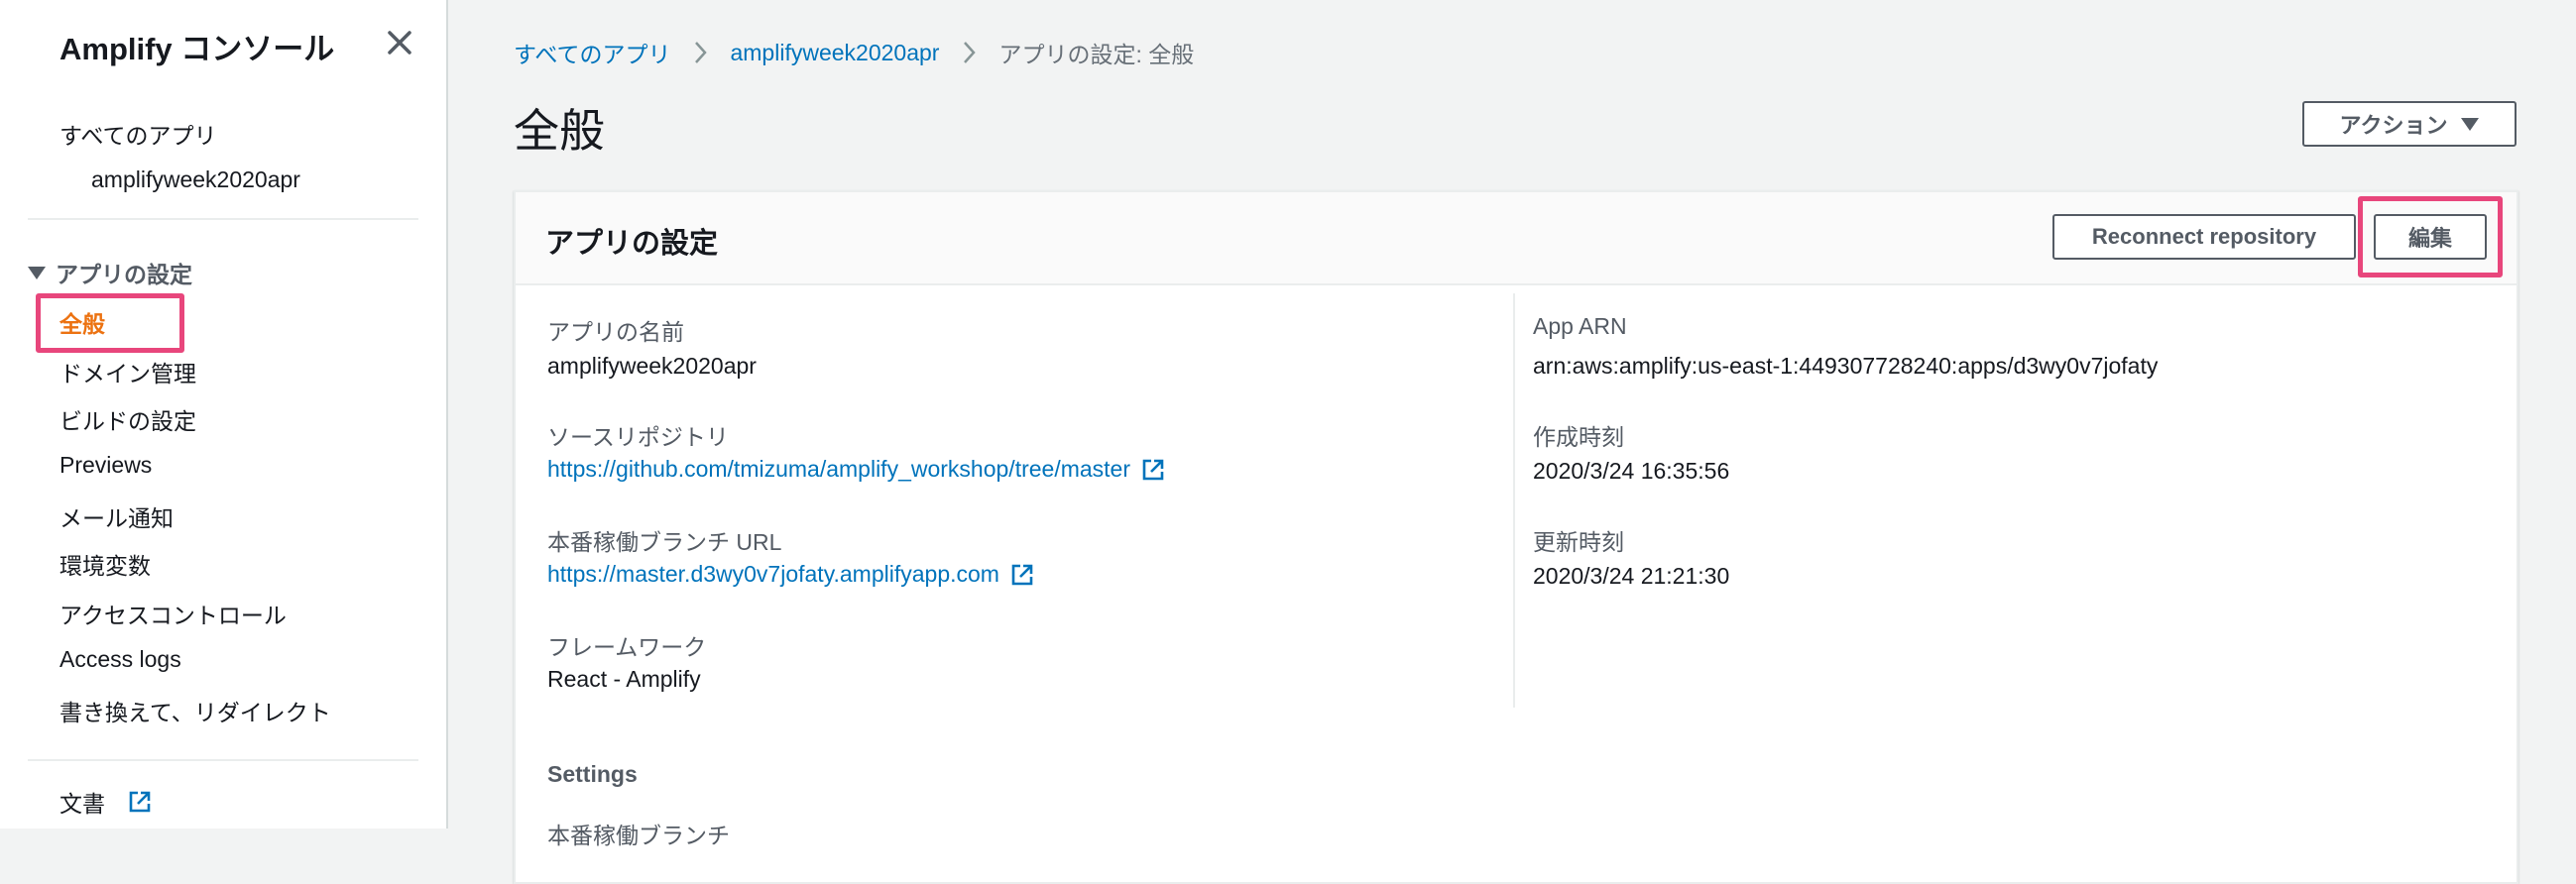 The height and width of the screenshot is (884, 2576). I want to click on close-icon, so click(399, 42).